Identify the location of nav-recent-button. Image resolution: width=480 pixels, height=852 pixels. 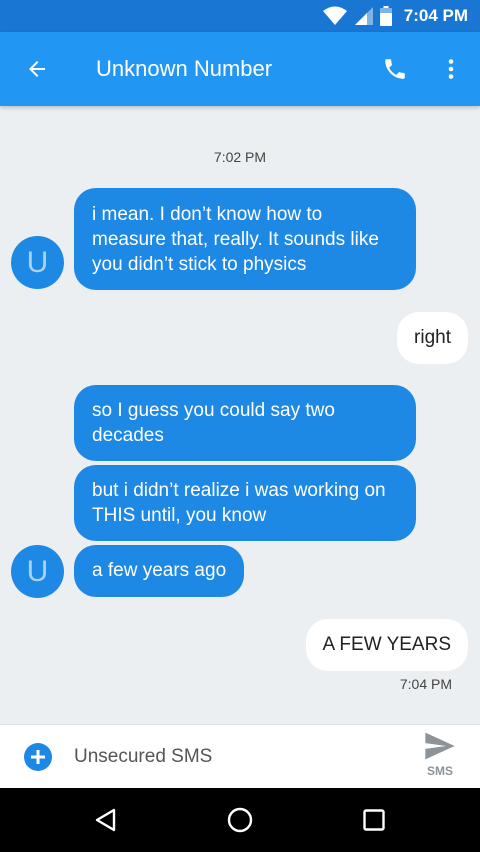
(374, 820).